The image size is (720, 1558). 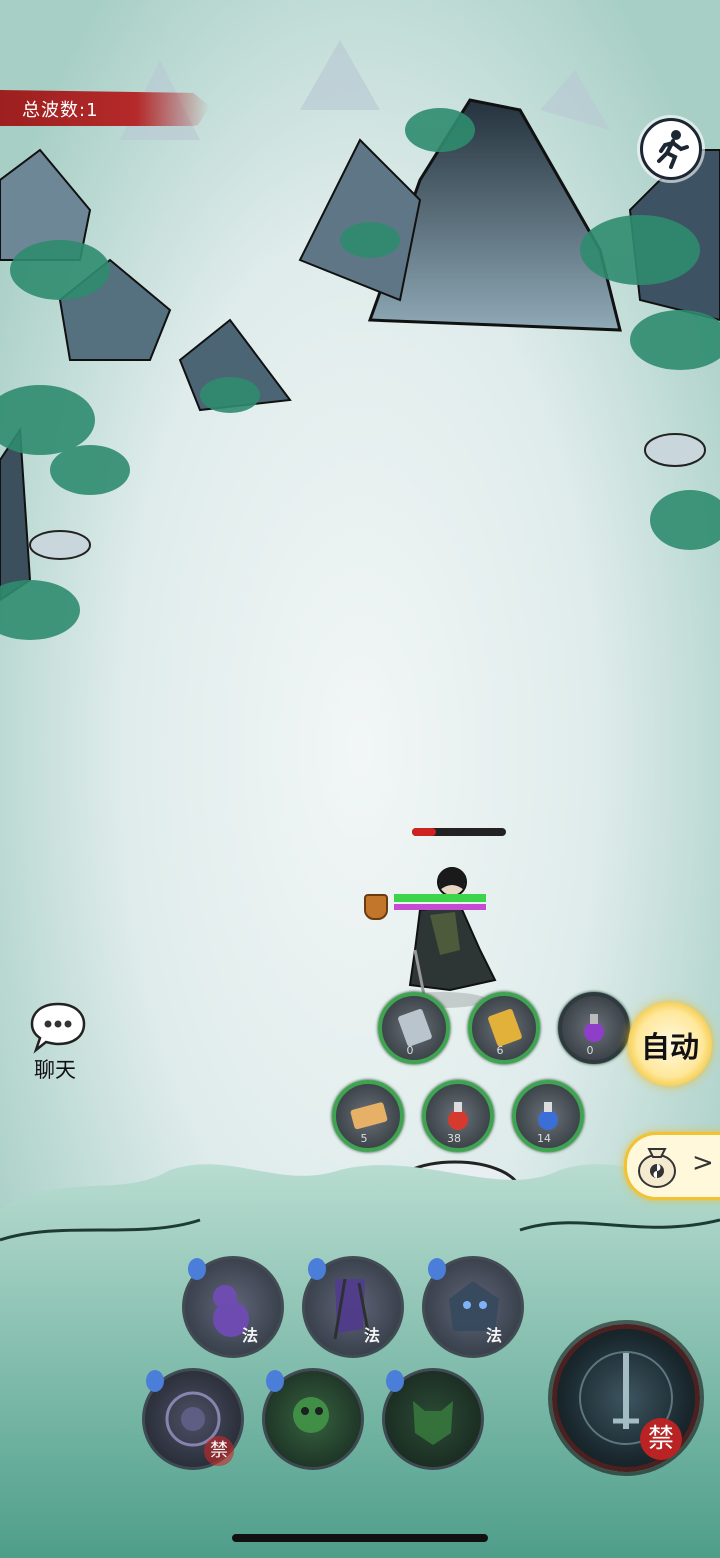 I want to click on auto-battle-label: 自动, so click(x=669, y=1047).